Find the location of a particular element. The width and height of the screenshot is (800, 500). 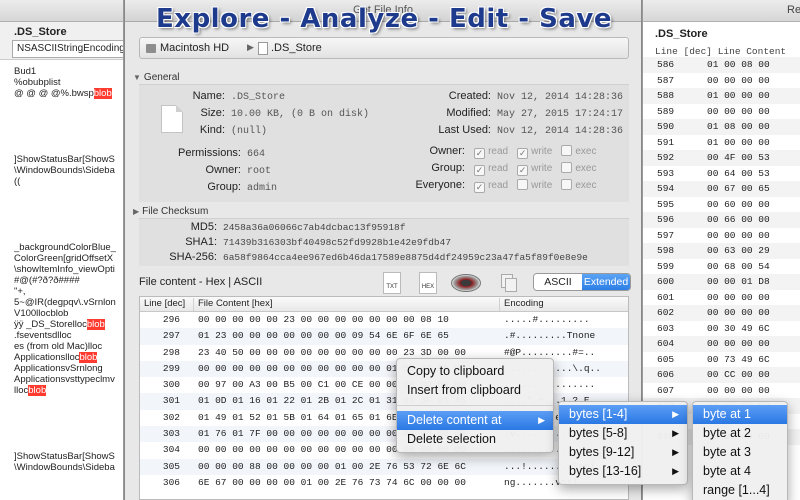

submenu-byte-at-4: byte at 4 is located at coordinates (740, 471).